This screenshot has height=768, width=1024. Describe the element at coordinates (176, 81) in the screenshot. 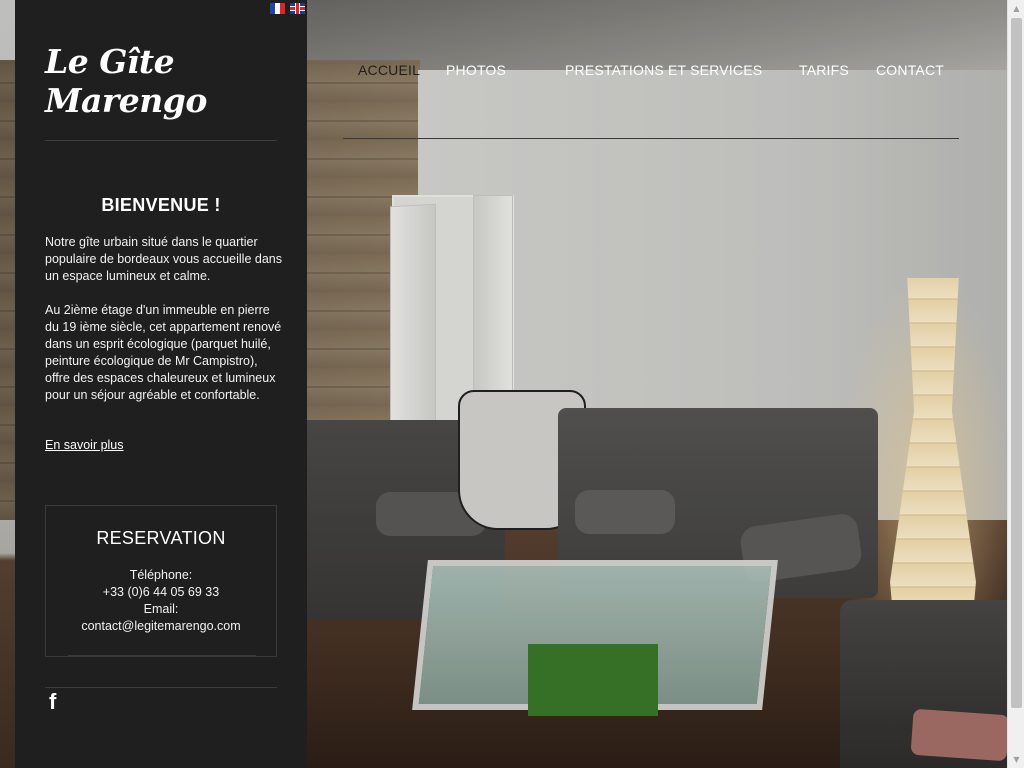

I see `site-logo: Le Gîte Marengo` at that location.